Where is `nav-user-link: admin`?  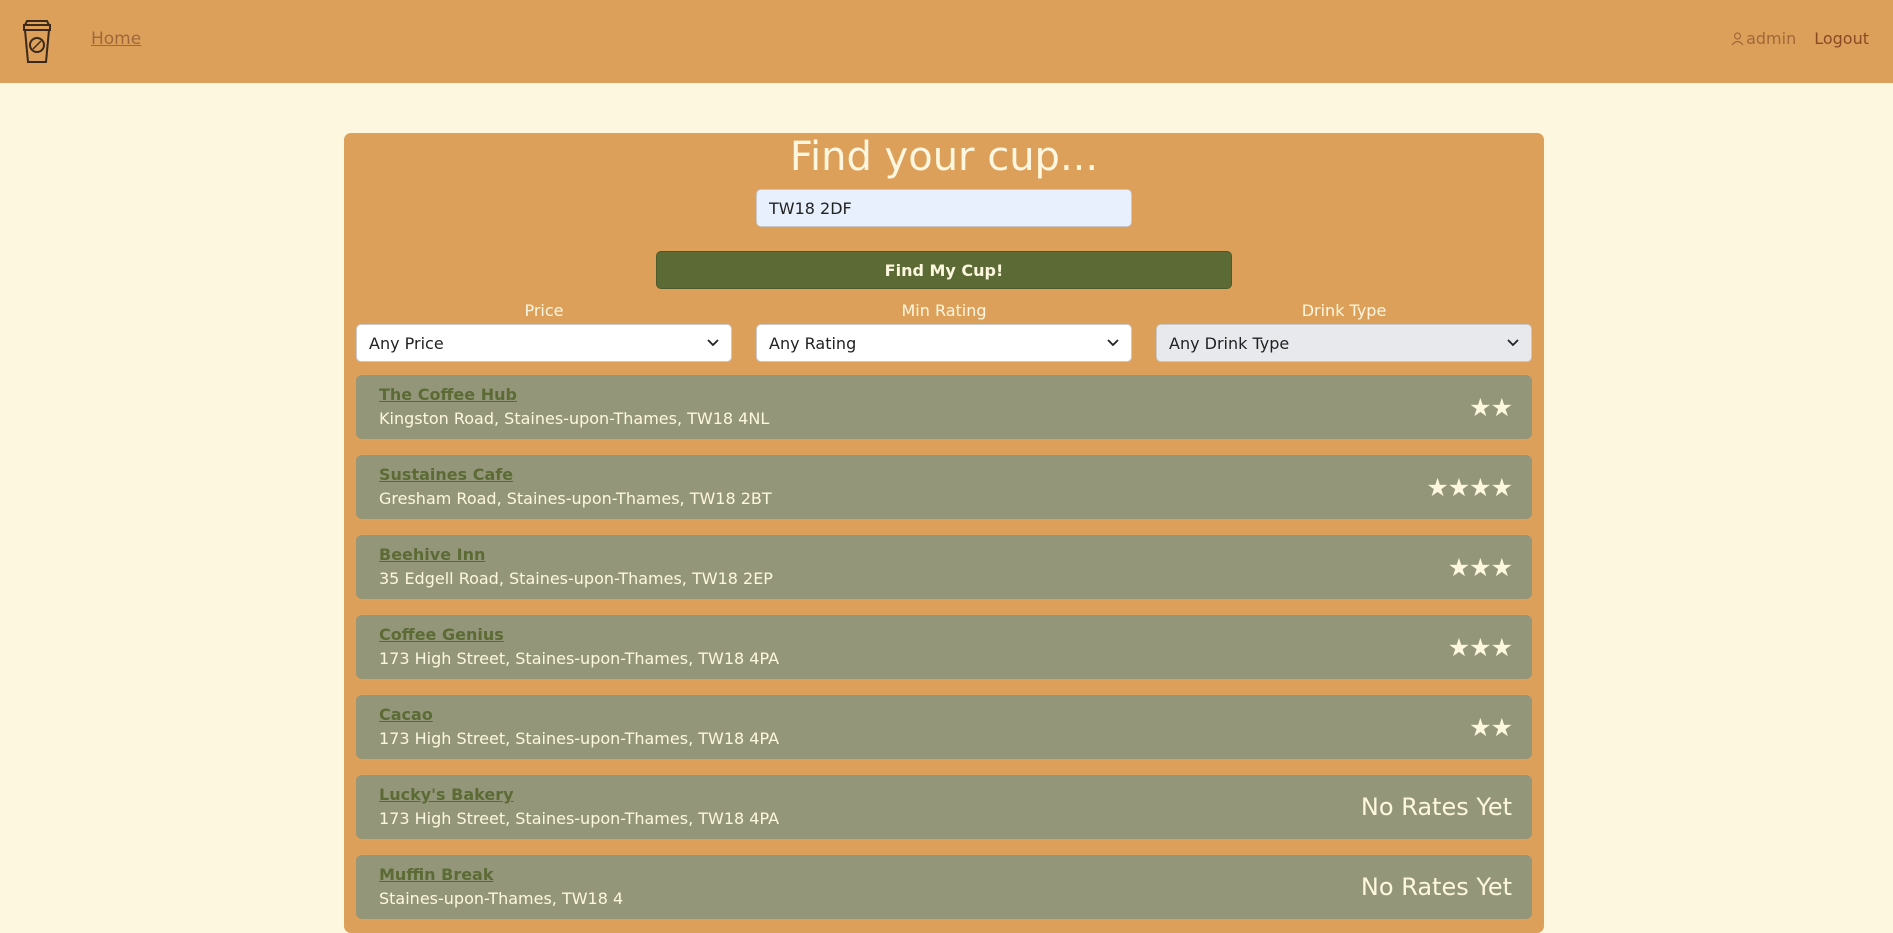 nav-user-link: admin is located at coordinates (1763, 38).